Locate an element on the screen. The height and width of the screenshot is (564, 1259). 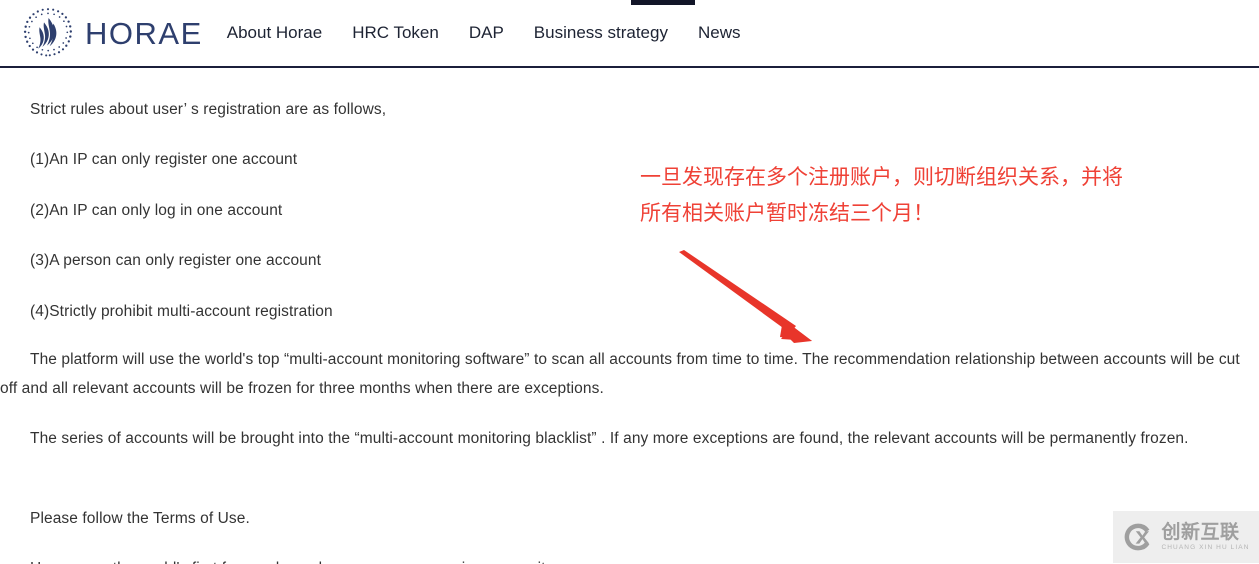
rule-item-1: (1)An IP can only register one account is located at coordinates (164, 159).